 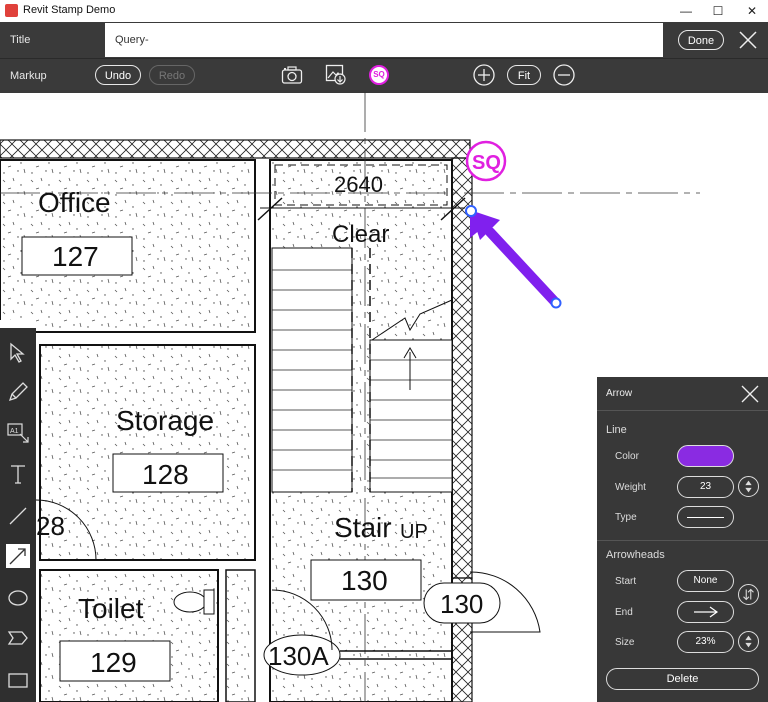 I want to click on arrow-markup, so click(x=513, y=257).